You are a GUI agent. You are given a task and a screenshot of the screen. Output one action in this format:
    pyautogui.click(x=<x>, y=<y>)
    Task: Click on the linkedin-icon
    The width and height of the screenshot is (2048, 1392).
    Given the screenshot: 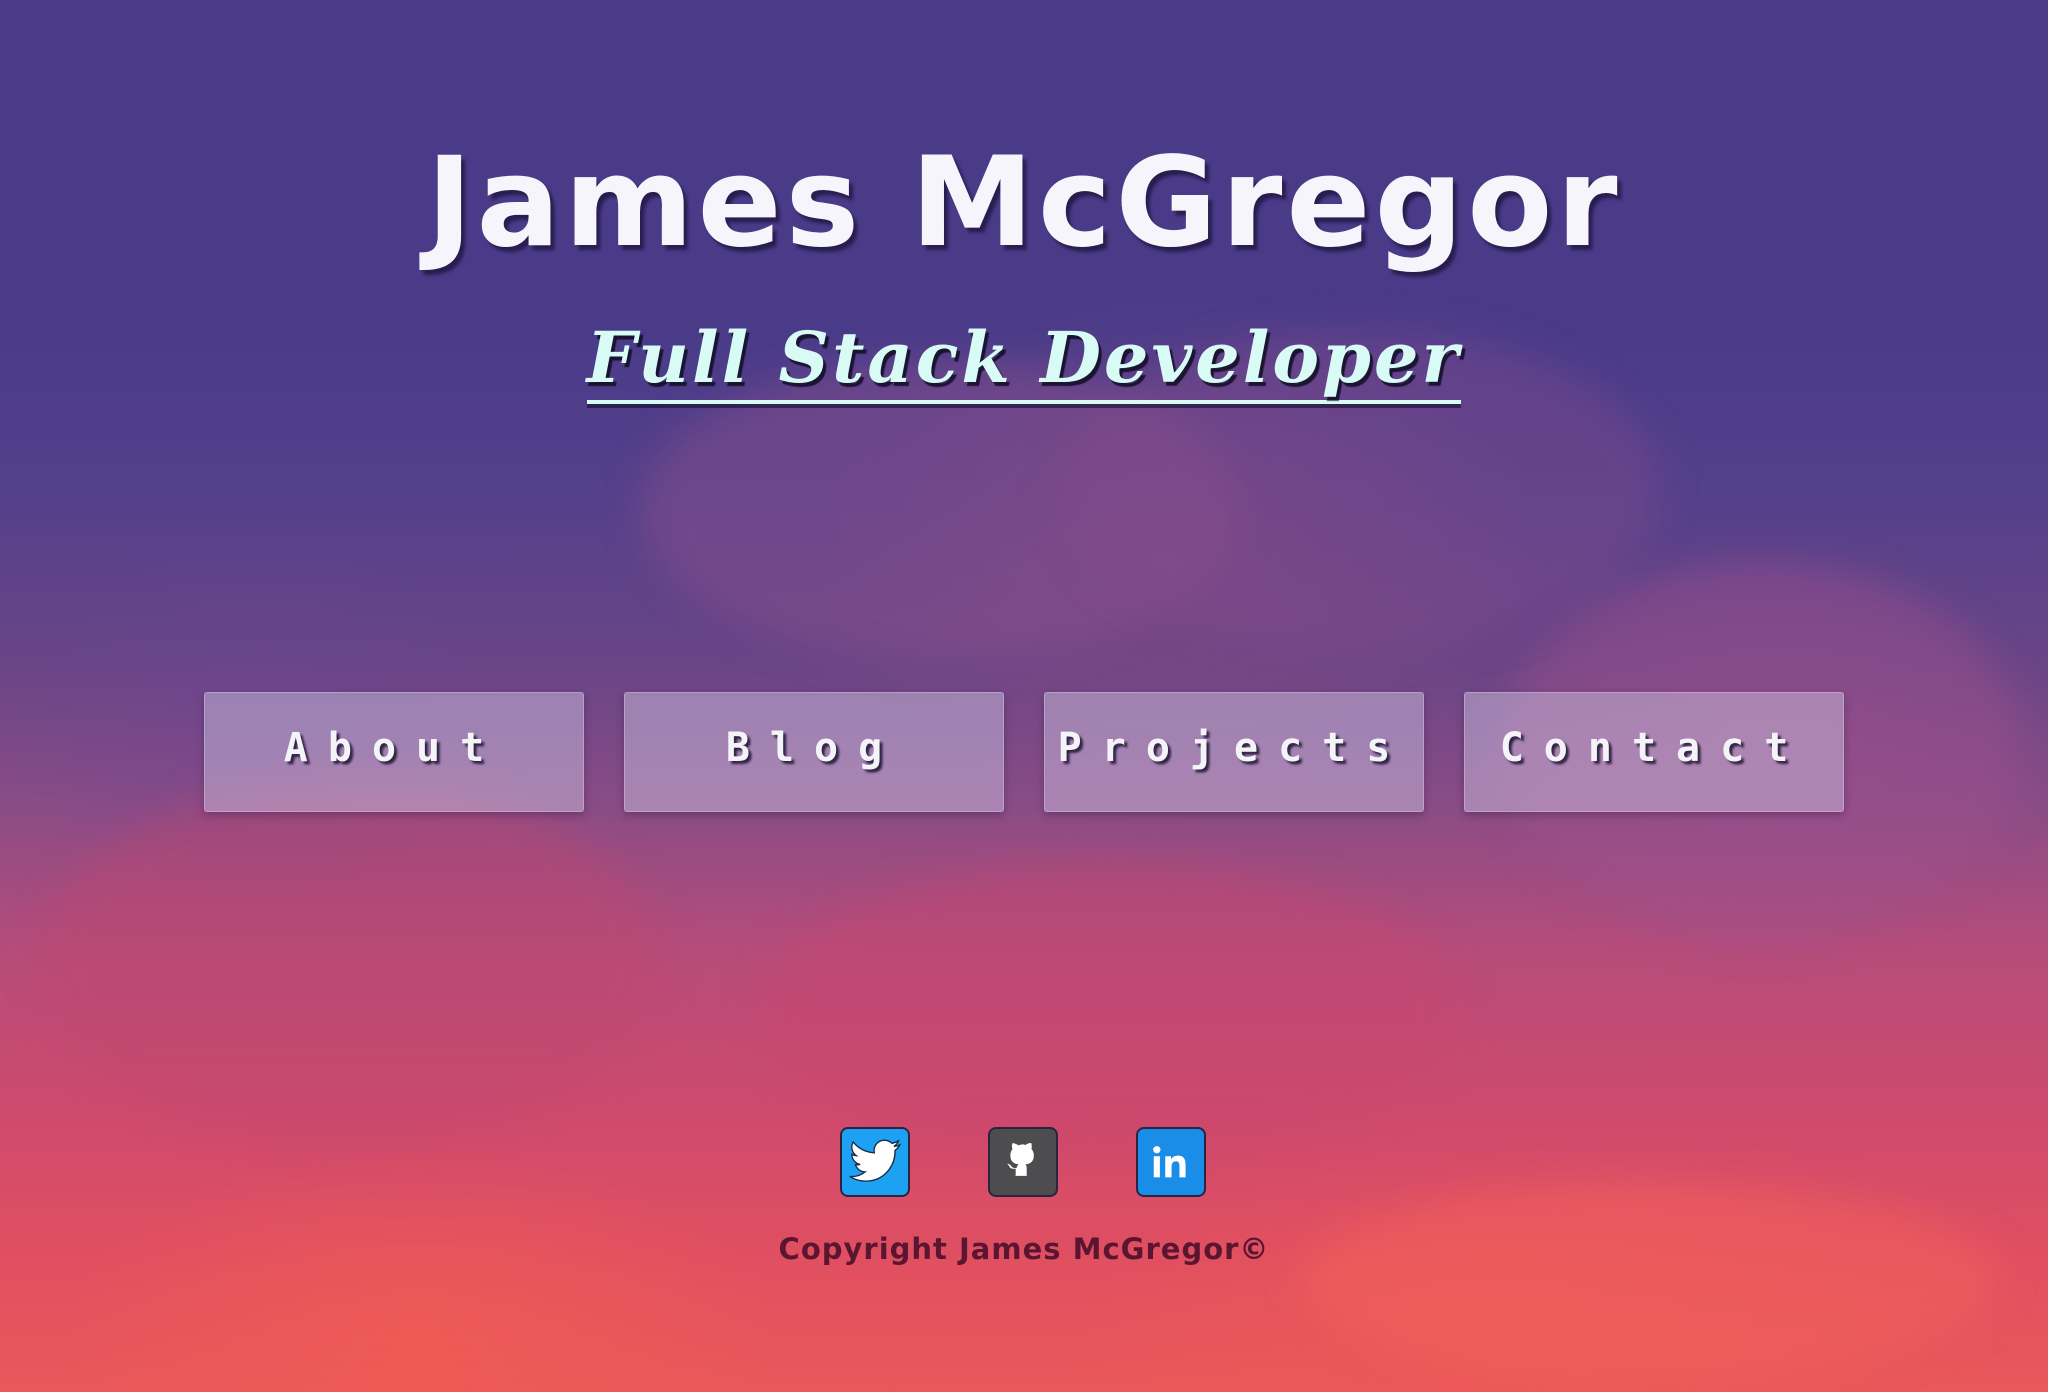 What is the action you would take?
    pyautogui.click(x=1171, y=1162)
    